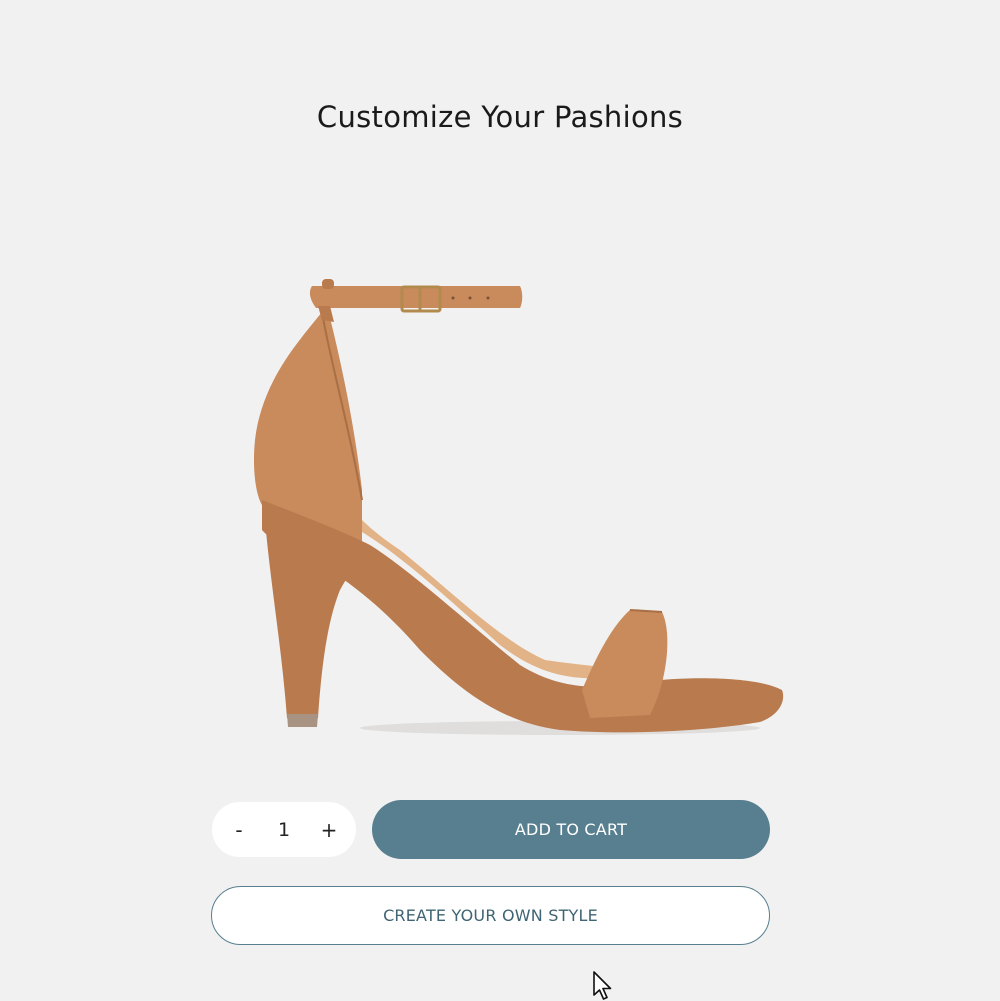 The image size is (1000, 1001). Describe the element at coordinates (602, 985) in the screenshot. I see `mouse-cursor-icon` at that location.